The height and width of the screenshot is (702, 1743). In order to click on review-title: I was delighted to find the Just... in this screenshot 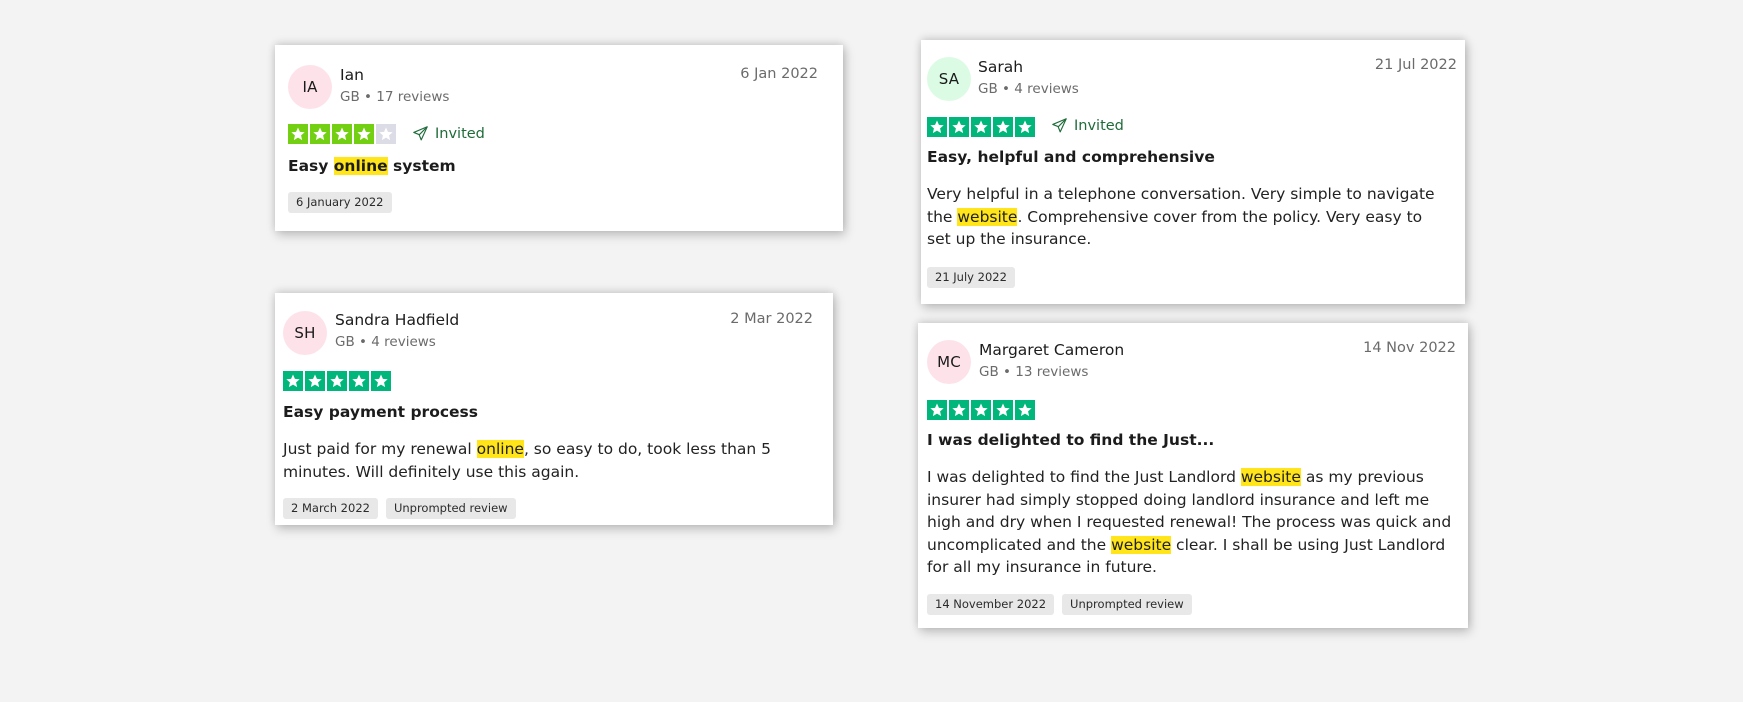, I will do `click(1070, 440)`.